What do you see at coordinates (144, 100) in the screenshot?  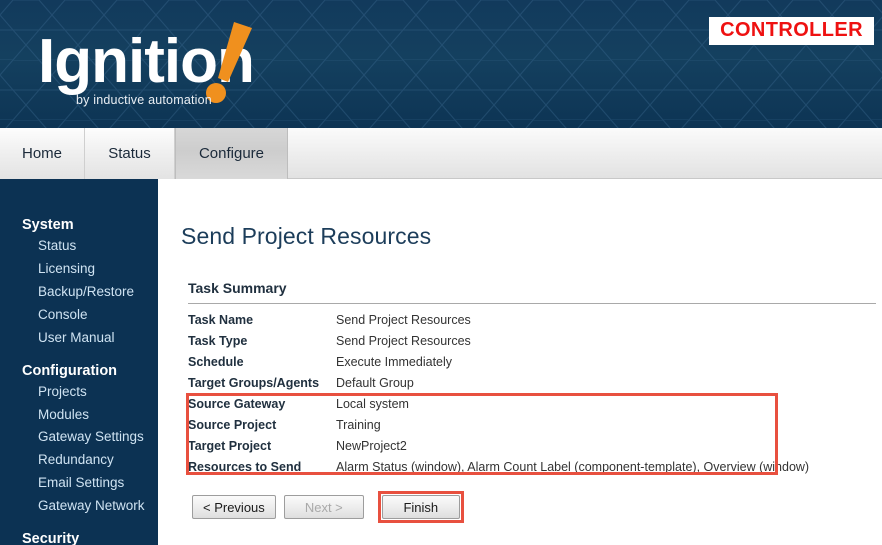 I see `svg-text: by inductive automation` at bounding box center [144, 100].